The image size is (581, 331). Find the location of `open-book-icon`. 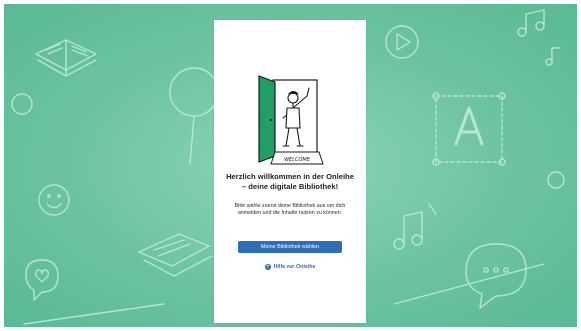

open-book-icon is located at coordinates (66, 58).